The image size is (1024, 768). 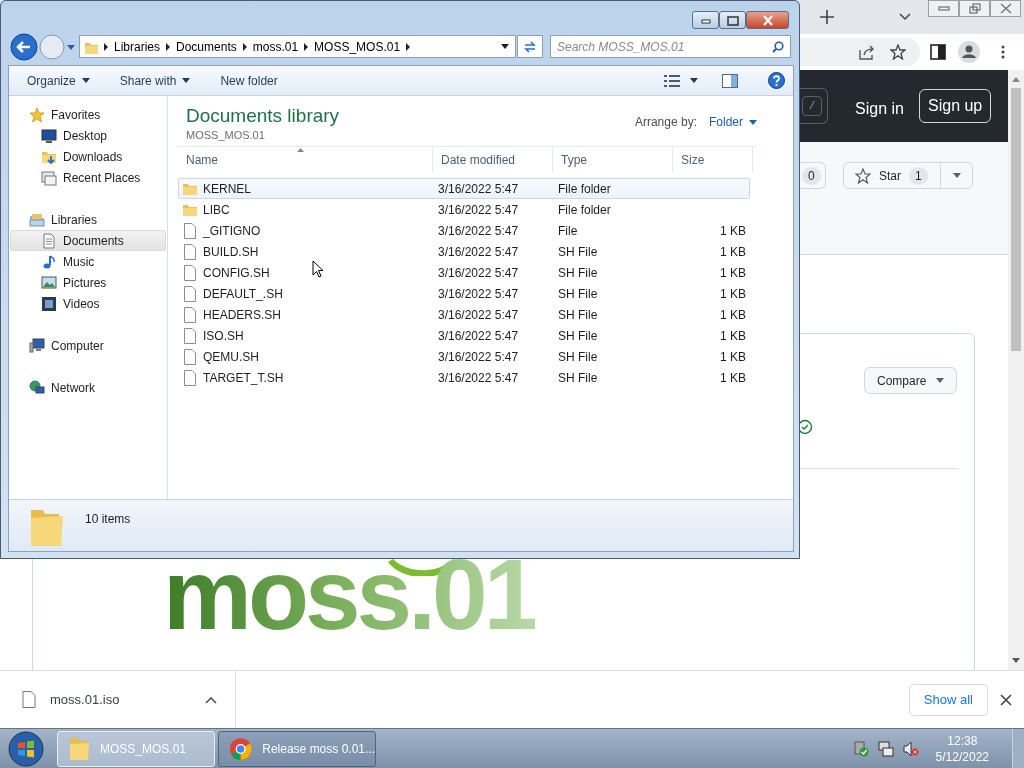 I want to click on list-view-icon, so click(x=672, y=80).